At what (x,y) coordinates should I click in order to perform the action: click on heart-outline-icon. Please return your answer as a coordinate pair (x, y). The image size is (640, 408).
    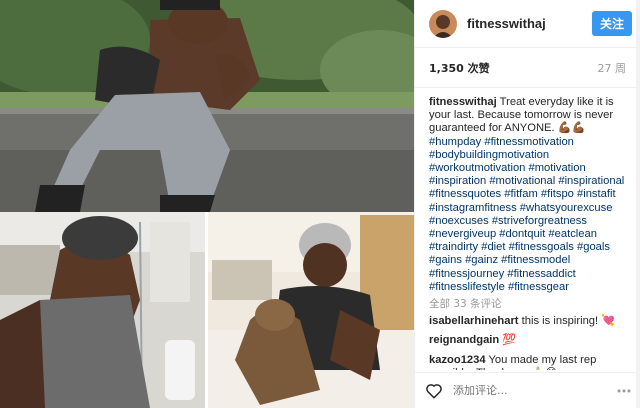
    Looking at the image, I should click on (434, 391).